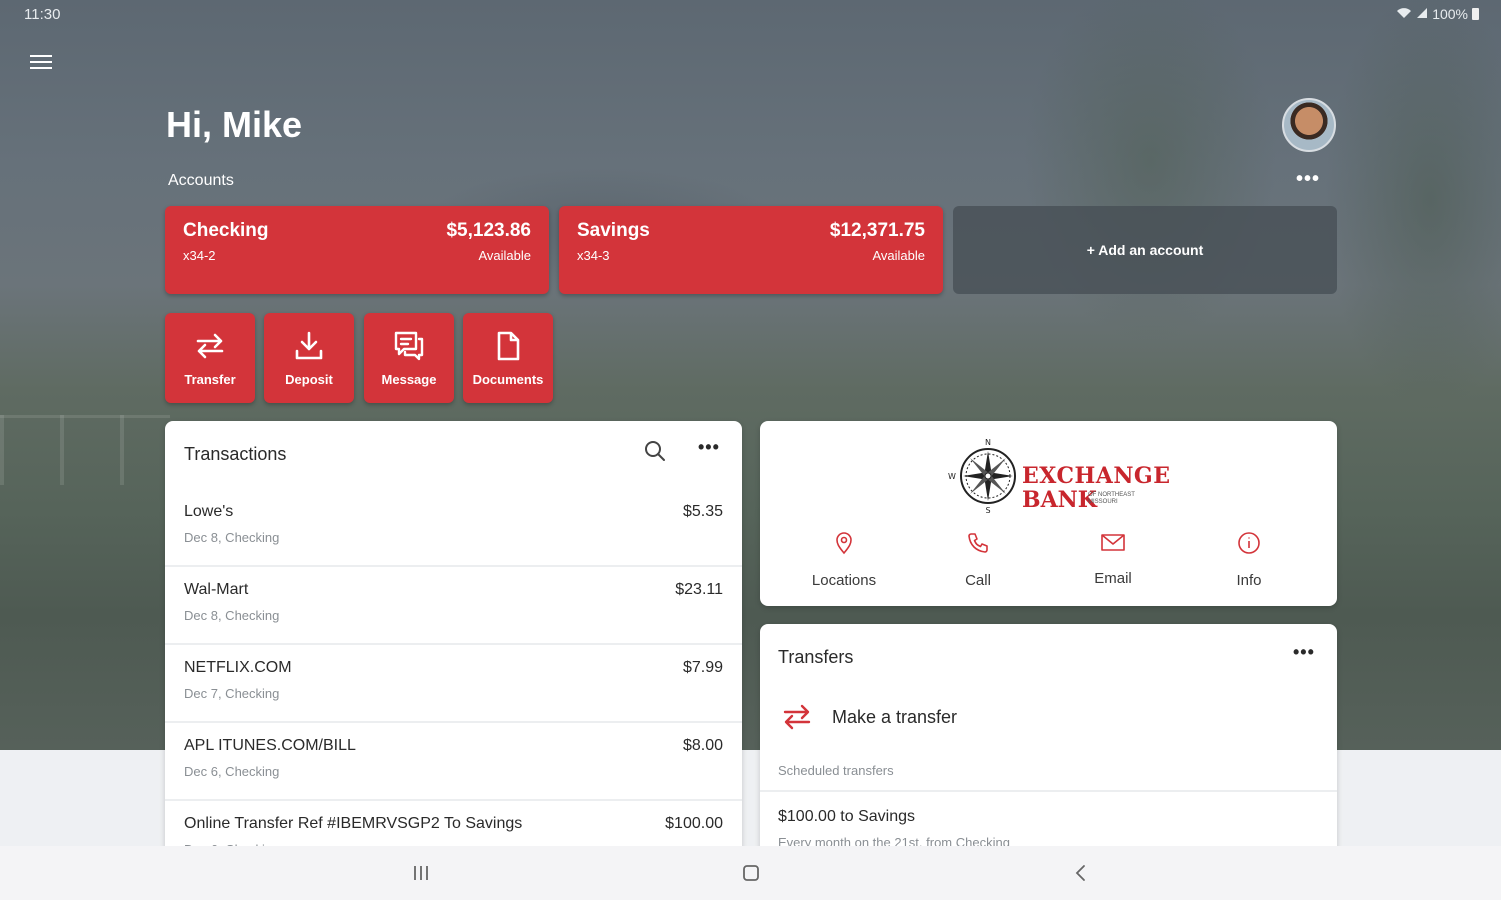 Image resolution: width=1501 pixels, height=900 pixels. Describe the element at coordinates (1422, 14) in the screenshot. I see `signal-icon` at that location.